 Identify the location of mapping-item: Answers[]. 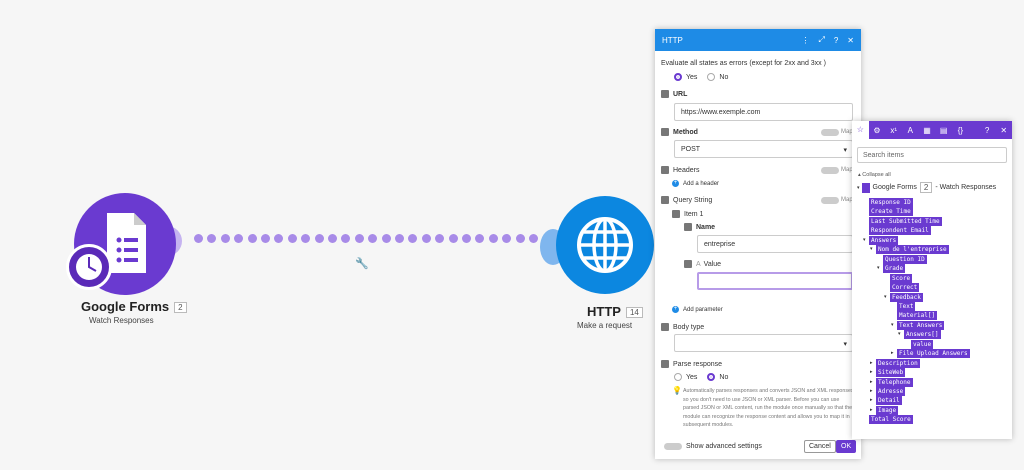
(922, 335).